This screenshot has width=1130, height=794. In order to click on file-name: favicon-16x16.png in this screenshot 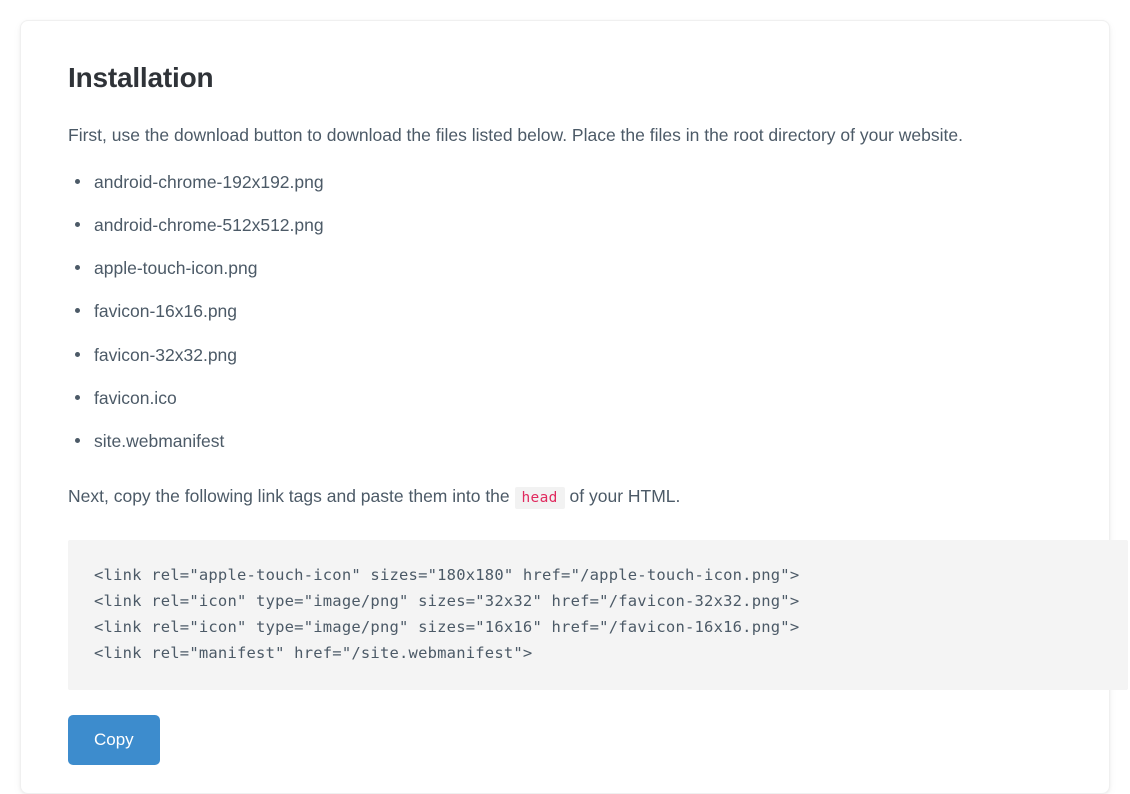, I will do `click(166, 311)`.